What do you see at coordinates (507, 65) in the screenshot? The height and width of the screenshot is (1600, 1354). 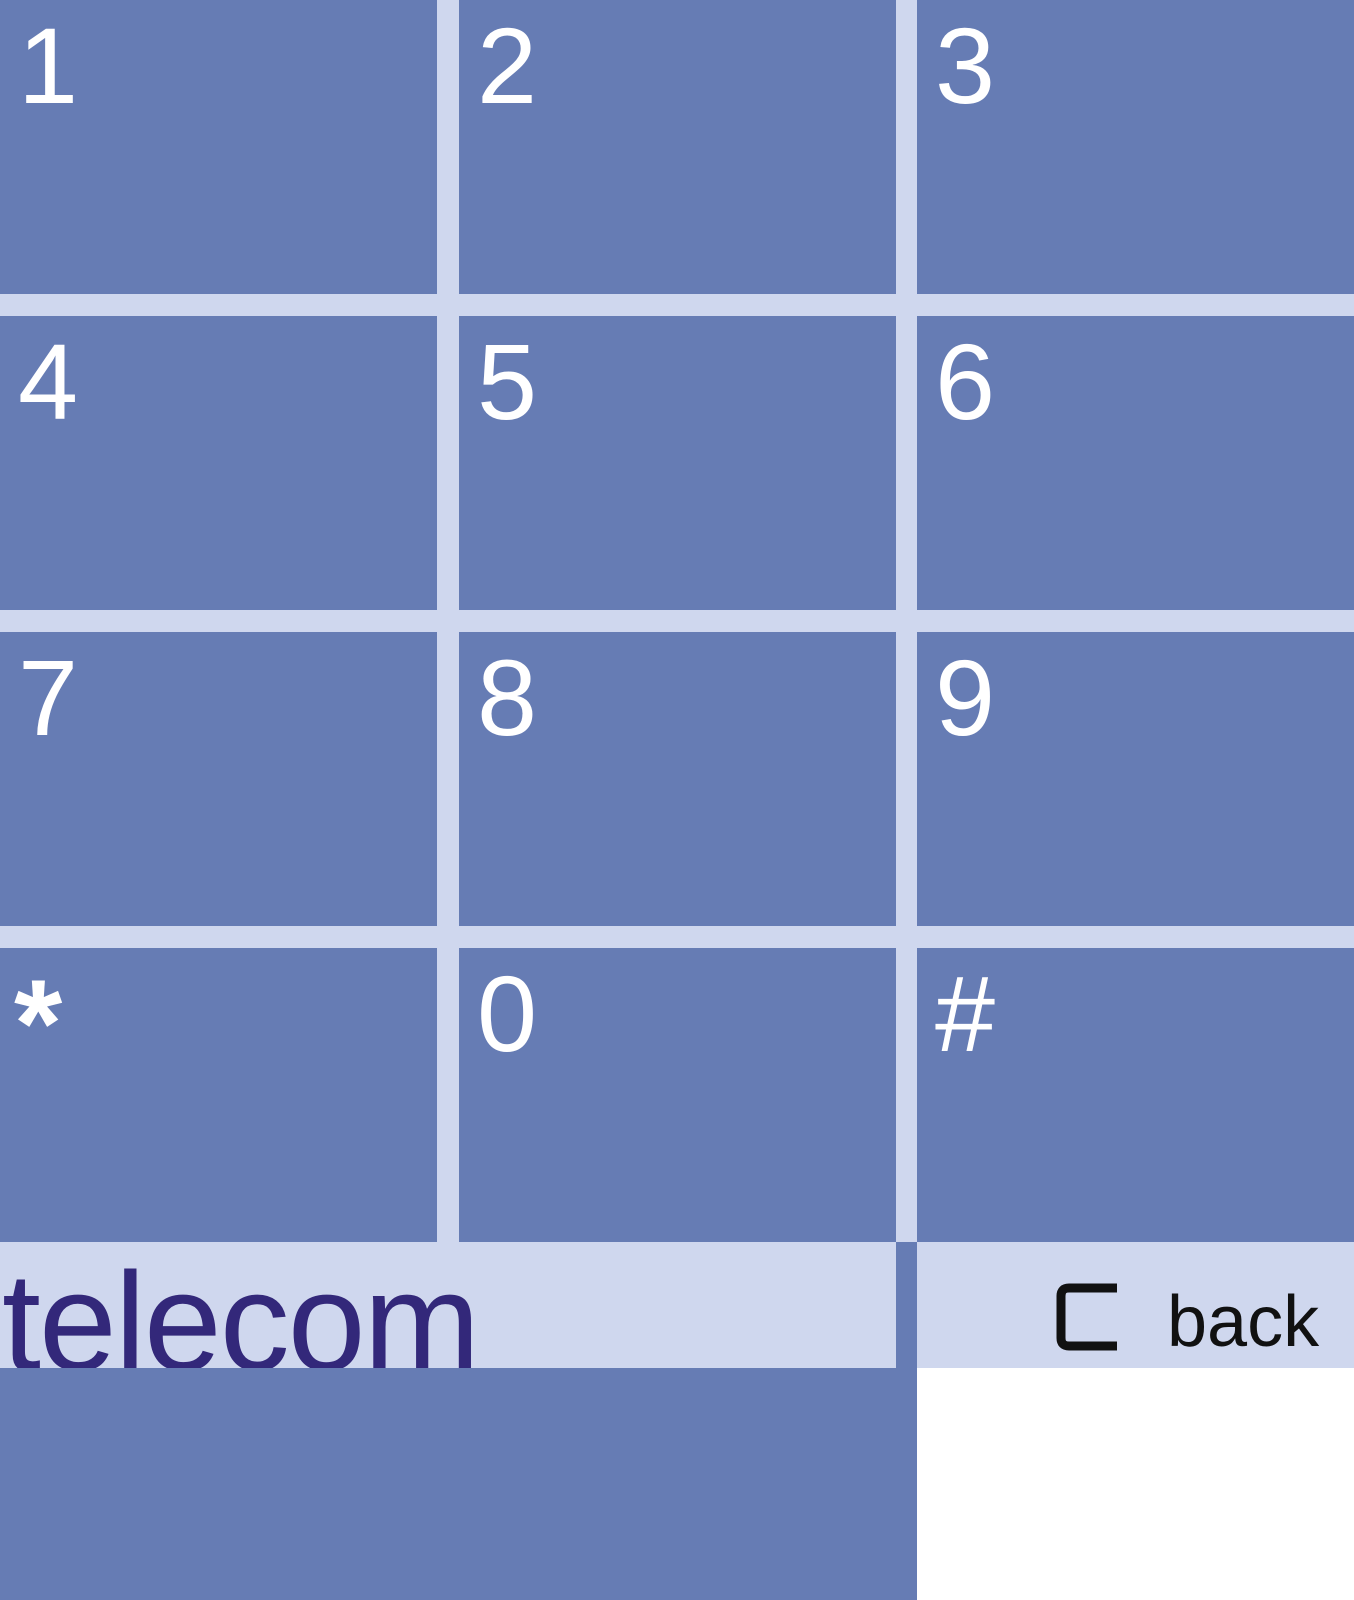 I see `key-label: 2` at bounding box center [507, 65].